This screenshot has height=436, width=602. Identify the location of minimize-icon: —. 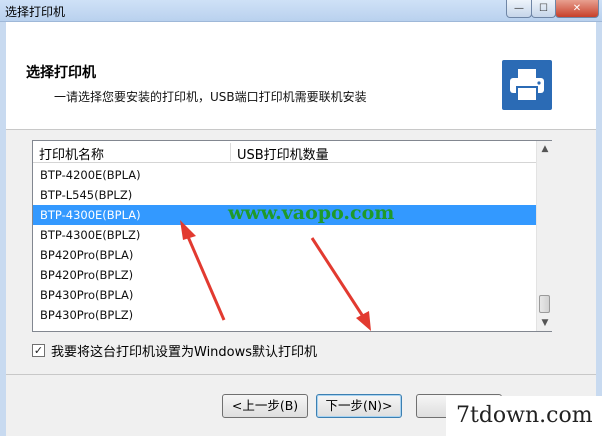
(519, 8).